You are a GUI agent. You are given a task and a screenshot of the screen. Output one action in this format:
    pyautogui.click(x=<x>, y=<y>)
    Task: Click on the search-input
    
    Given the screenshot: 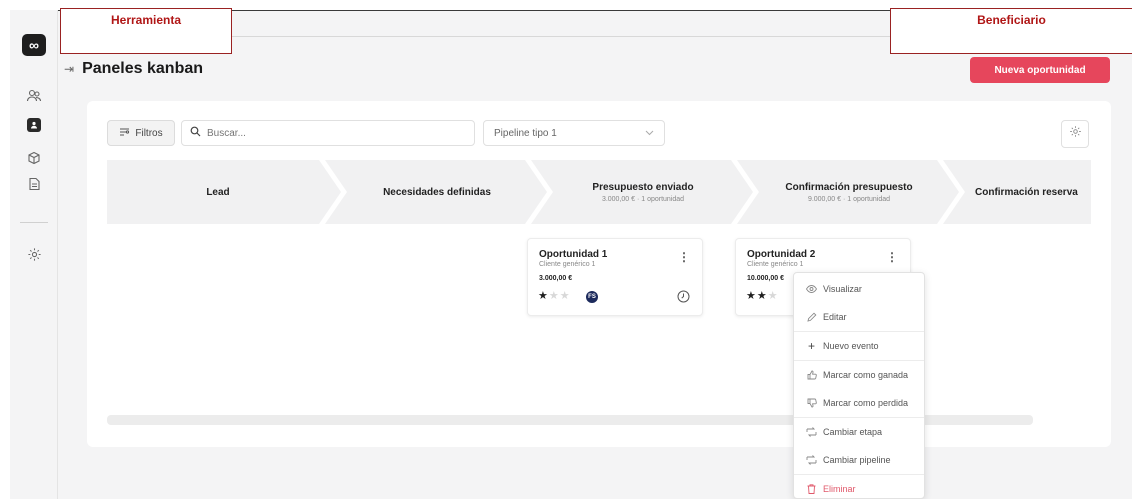 What is the action you would take?
    pyautogui.click(x=327, y=133)
    